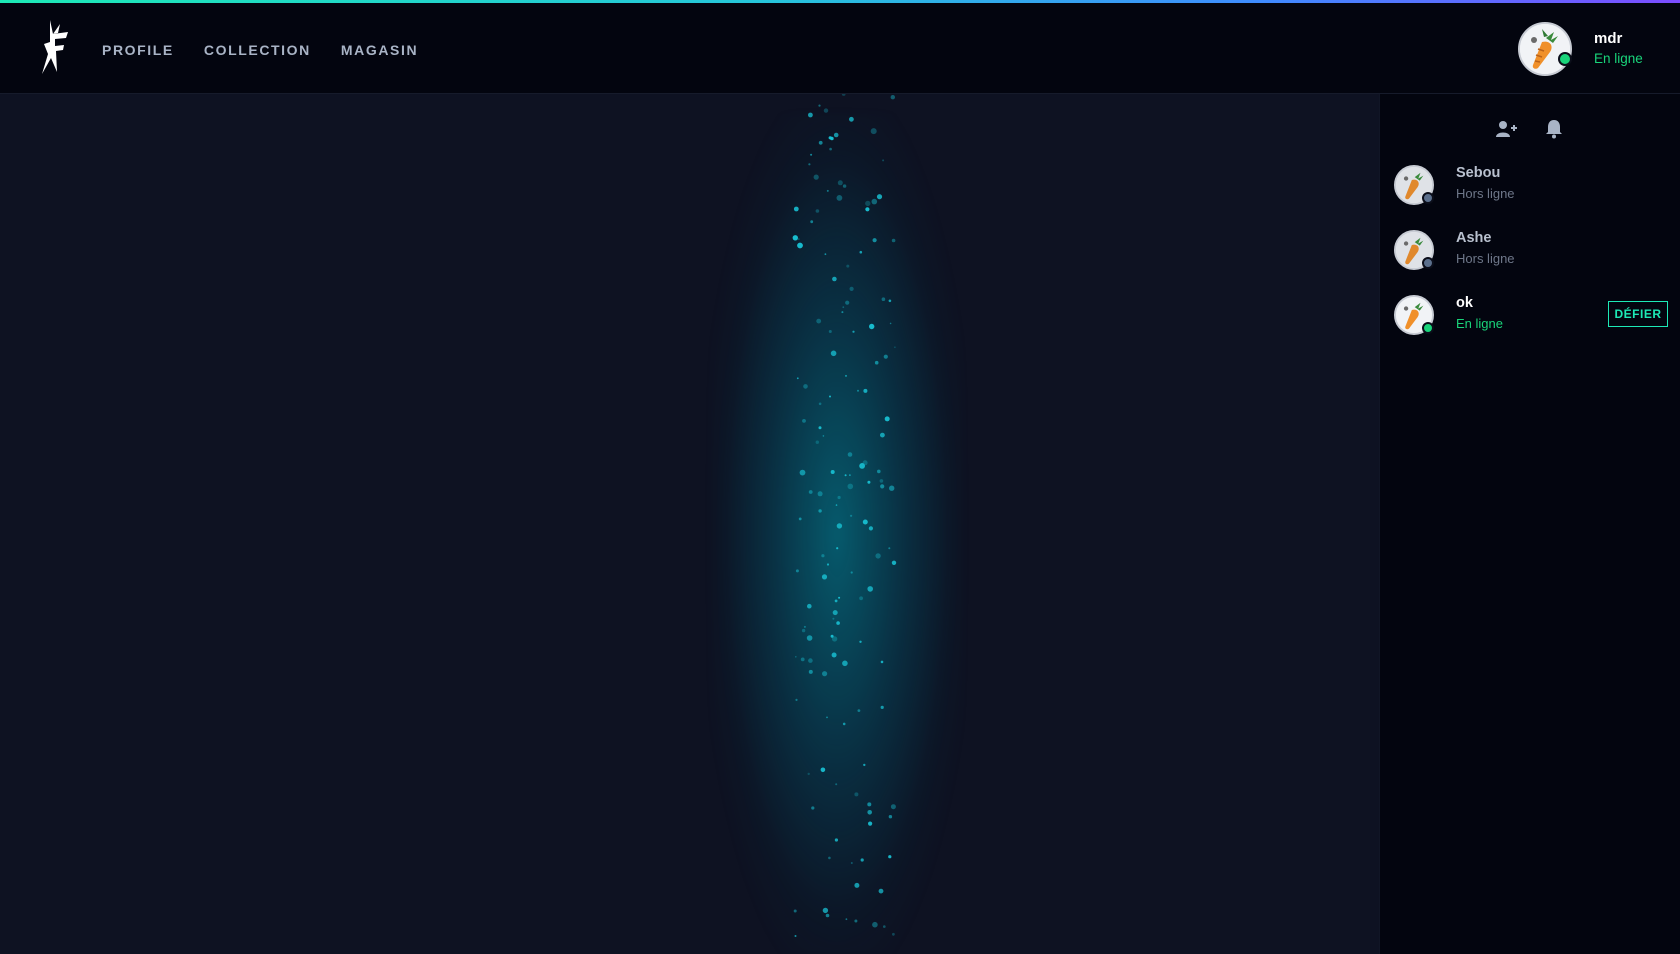 This screenshot has width=1680, height=954. Describe the element at coordinates (1485, 258) in the screenshot. I see `friend-status: Hors ligne` at that location.